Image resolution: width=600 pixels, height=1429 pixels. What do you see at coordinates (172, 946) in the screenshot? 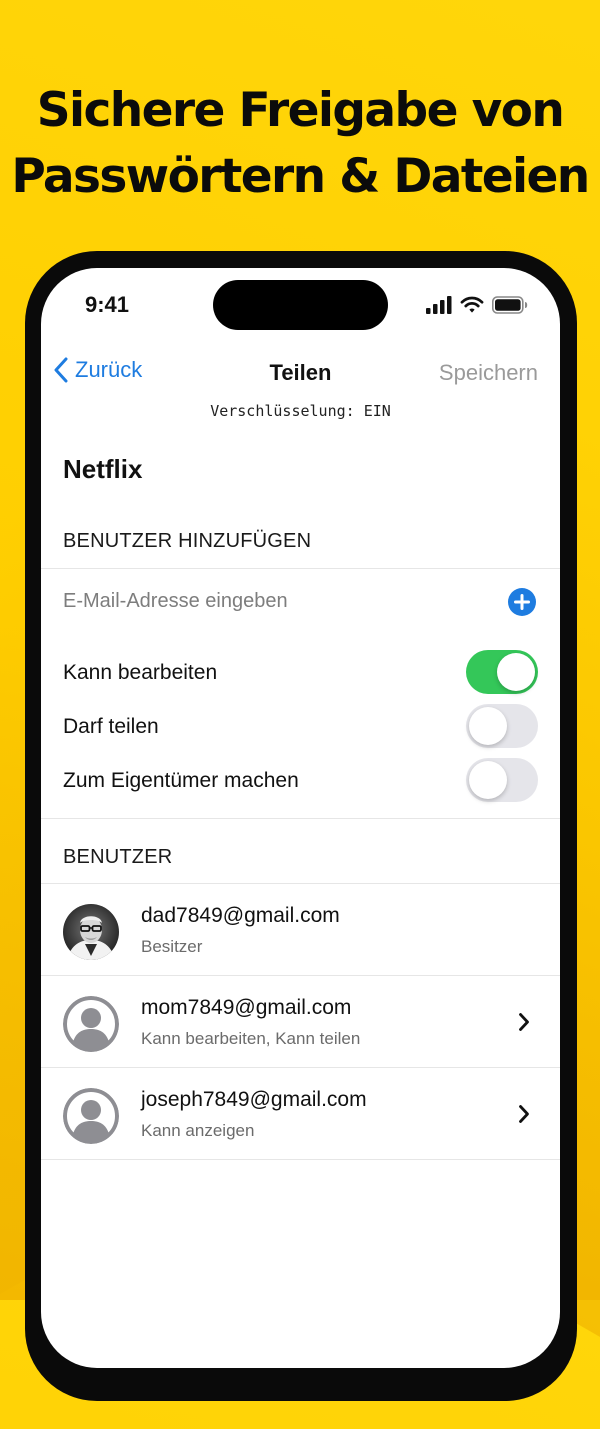
I see `user-role: Besitzer` at bounding box center [172, 946].